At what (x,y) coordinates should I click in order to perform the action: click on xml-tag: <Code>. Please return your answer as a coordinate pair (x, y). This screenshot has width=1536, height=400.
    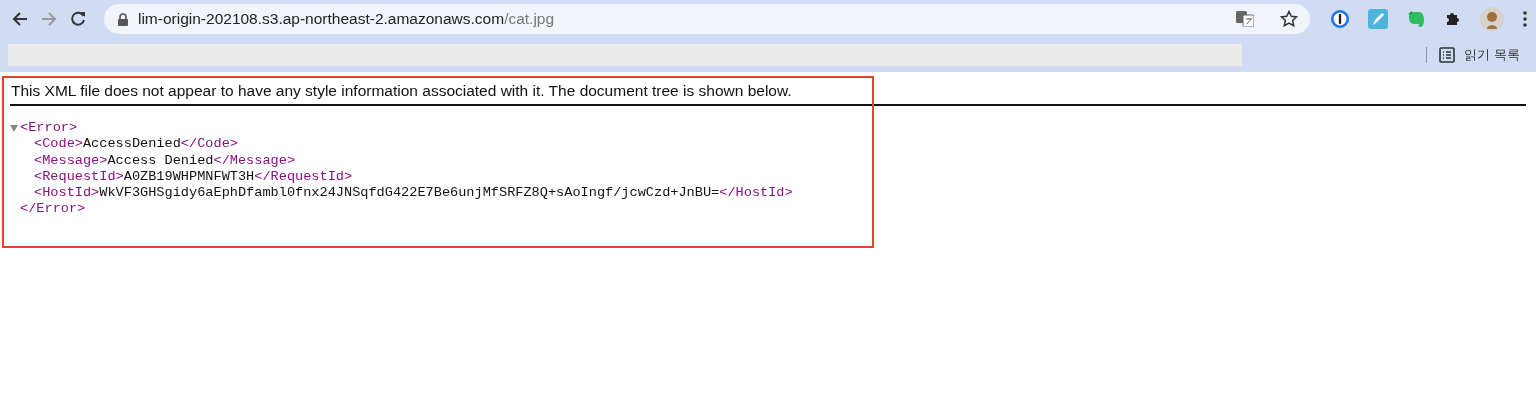
    Looking at the image, I should click on (58, 144).